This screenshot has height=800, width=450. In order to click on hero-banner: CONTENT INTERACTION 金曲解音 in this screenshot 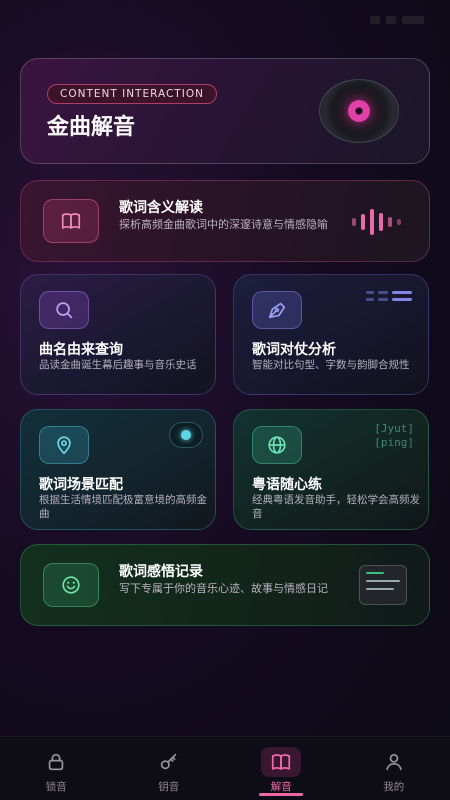, I will do `click(225, 111)`.